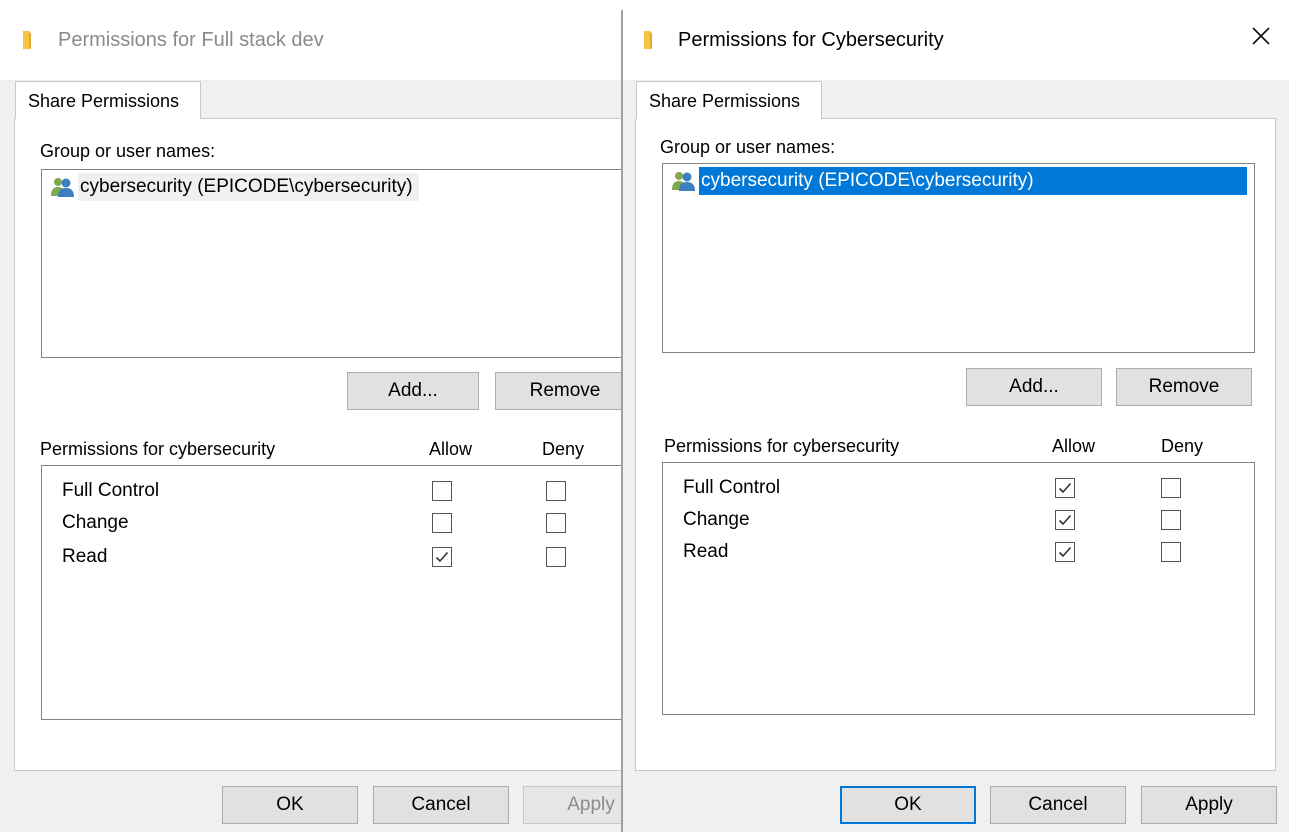 This screenshot has width=1289, height=832. Describe the element at coordinates (191, 40) in the screenshot. I see `dialog-title: Permissions for Full stack dev` at that location.